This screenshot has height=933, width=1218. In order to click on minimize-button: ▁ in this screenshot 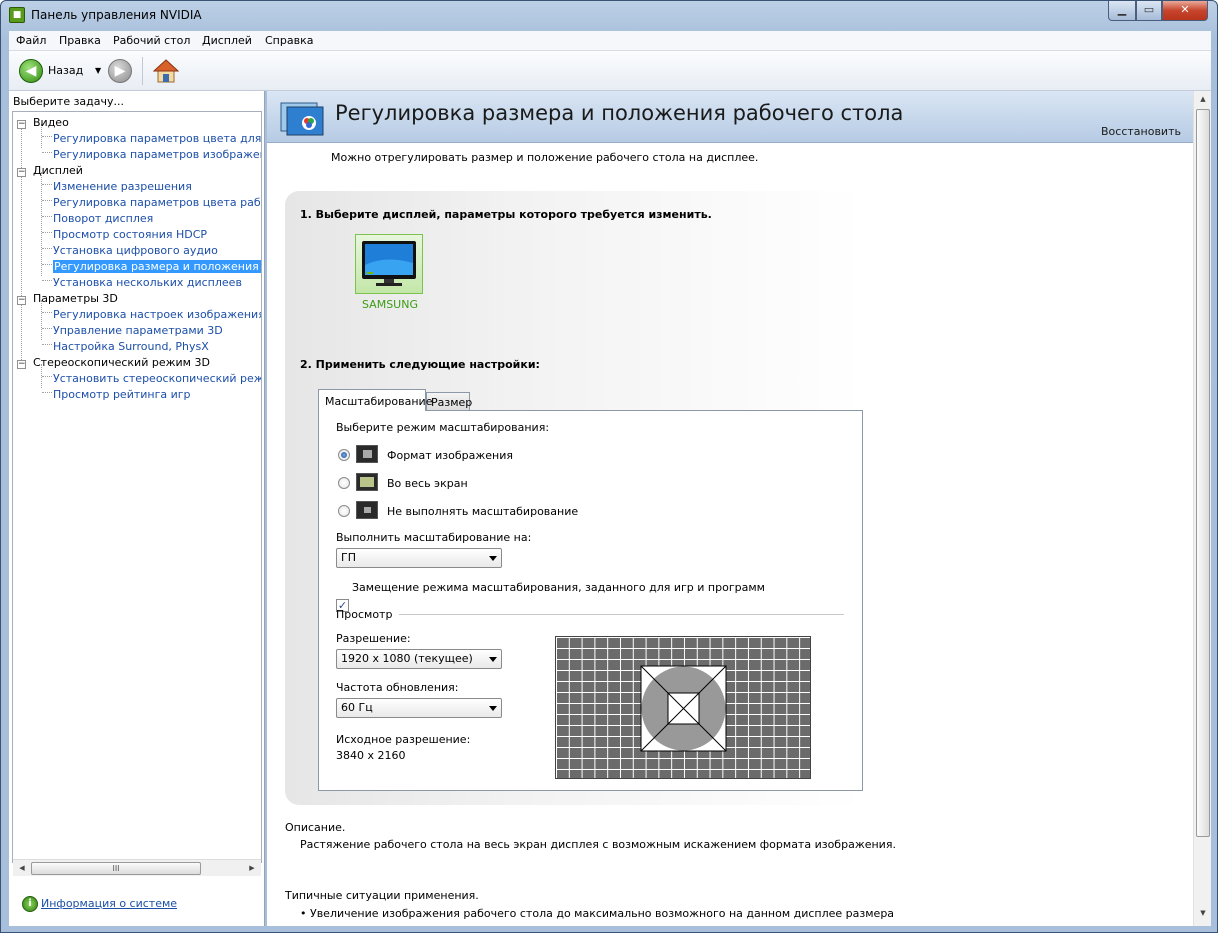, I will do `click(1122, 11)`.